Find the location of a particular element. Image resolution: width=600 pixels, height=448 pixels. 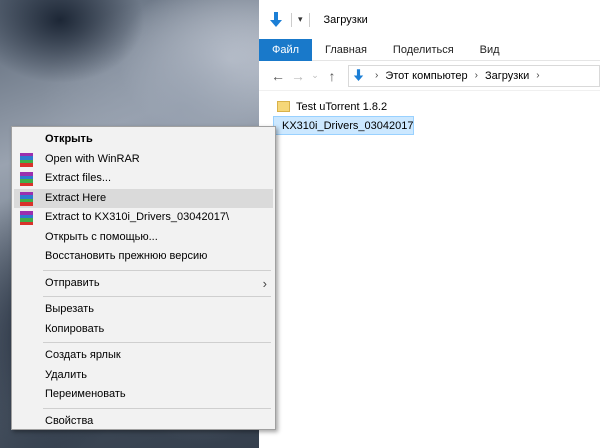

list-item-folder: Test uTorrent 1.8.2 is located at coordinates (343, 106).